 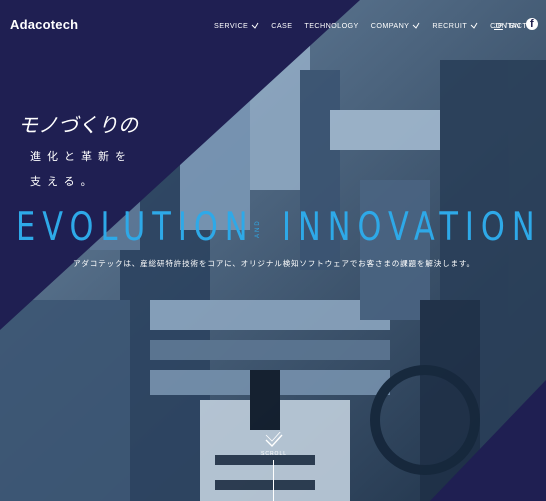 I want to click on hero-subline-2: 支える。, so click(x=64, y=182).